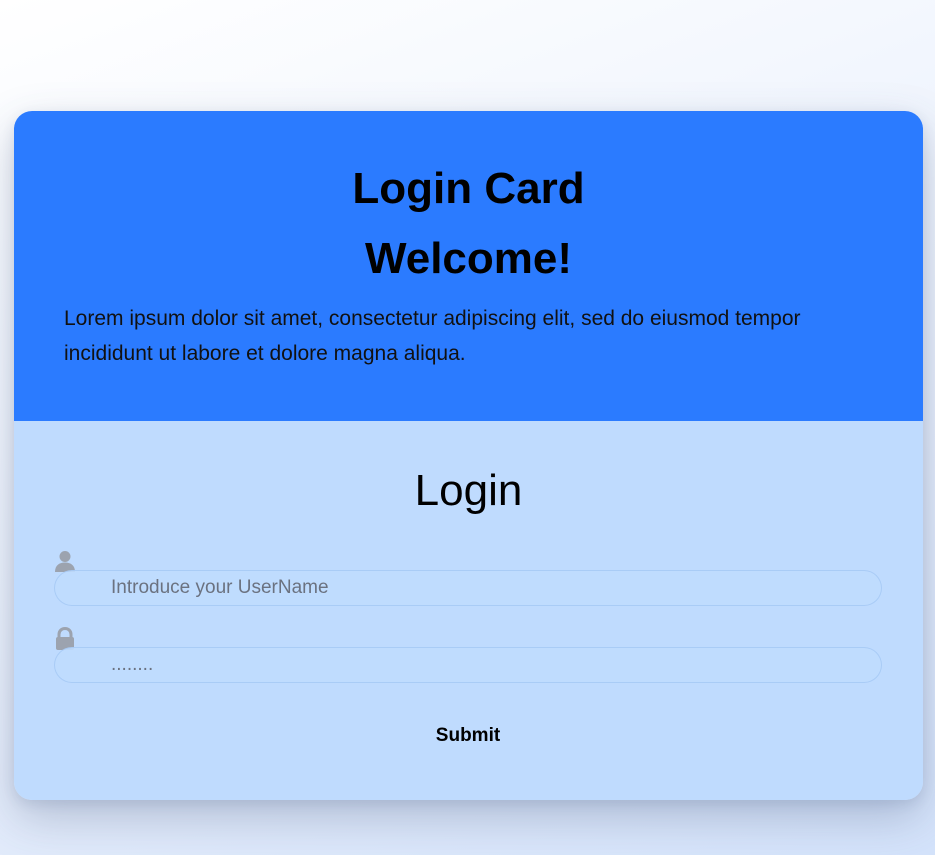 The height and width of the screenshot is (855, 935). I want to click on password-input, so click(468, 665).